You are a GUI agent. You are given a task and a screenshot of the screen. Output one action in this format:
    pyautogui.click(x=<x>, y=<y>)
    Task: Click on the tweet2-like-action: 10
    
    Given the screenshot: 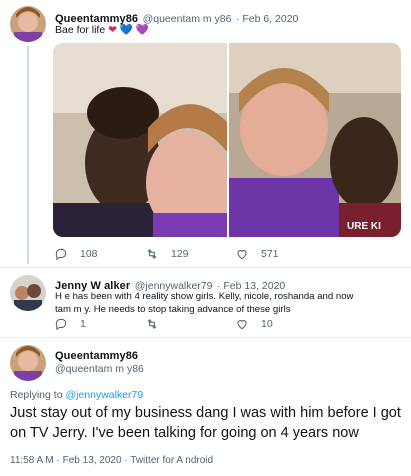 What is the action you would take?
    pyautogui.click(x=254, y=324)
    